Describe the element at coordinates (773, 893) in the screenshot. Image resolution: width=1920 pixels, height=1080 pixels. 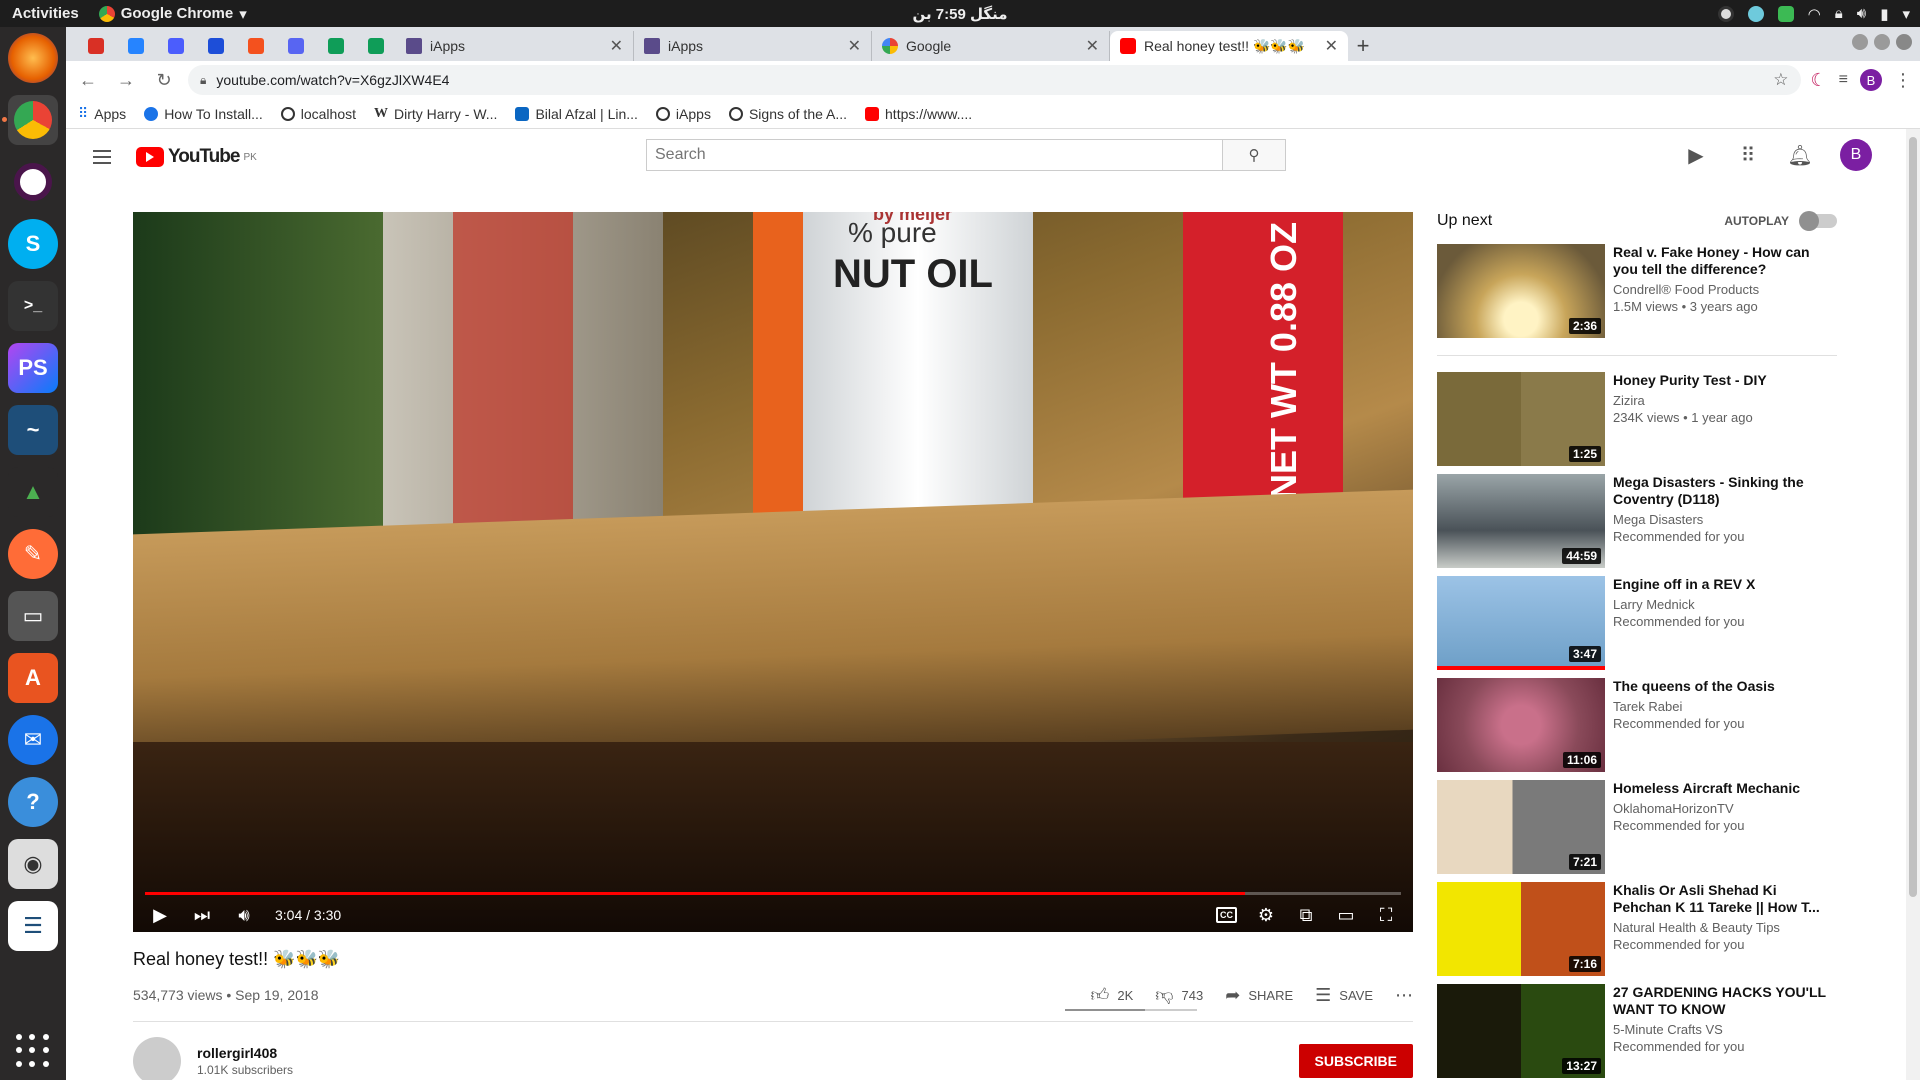
I see `progress-bar` at that location.